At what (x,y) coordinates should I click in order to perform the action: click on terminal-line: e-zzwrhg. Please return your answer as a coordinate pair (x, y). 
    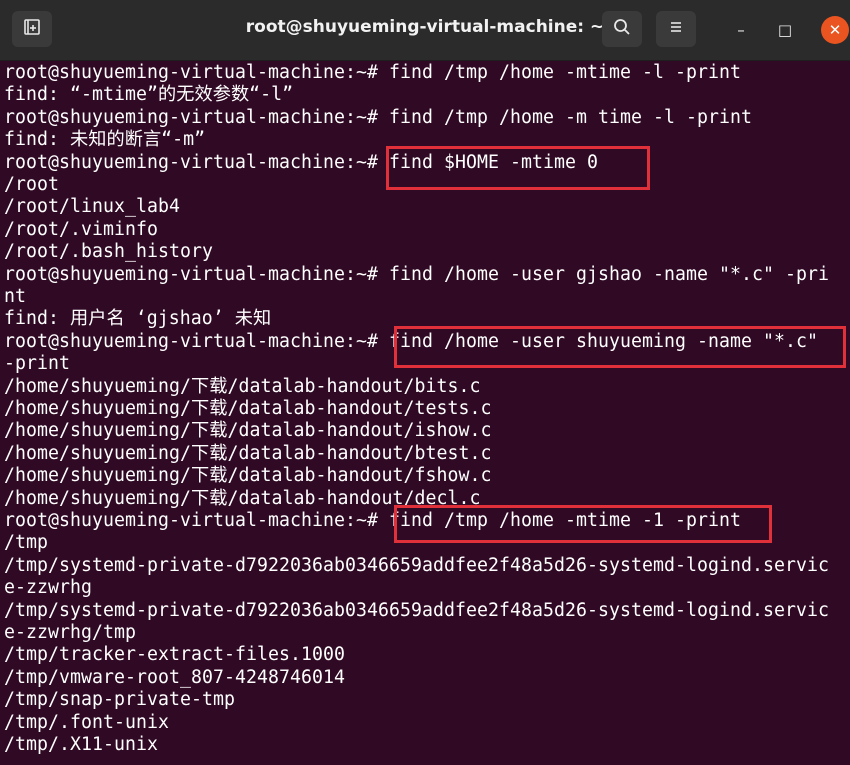
    Looking at the image, I should click on (48, 588).